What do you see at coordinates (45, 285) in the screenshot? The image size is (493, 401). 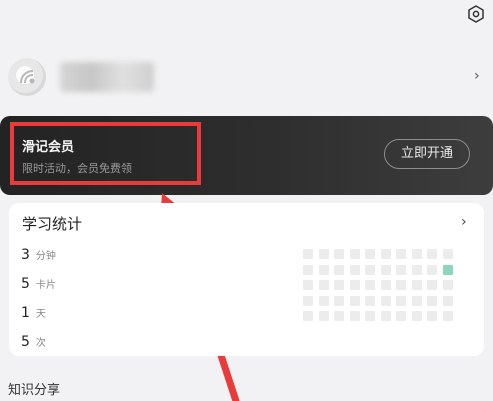 I see `stat-unit: 卡片` at bounding box center [45, 285].